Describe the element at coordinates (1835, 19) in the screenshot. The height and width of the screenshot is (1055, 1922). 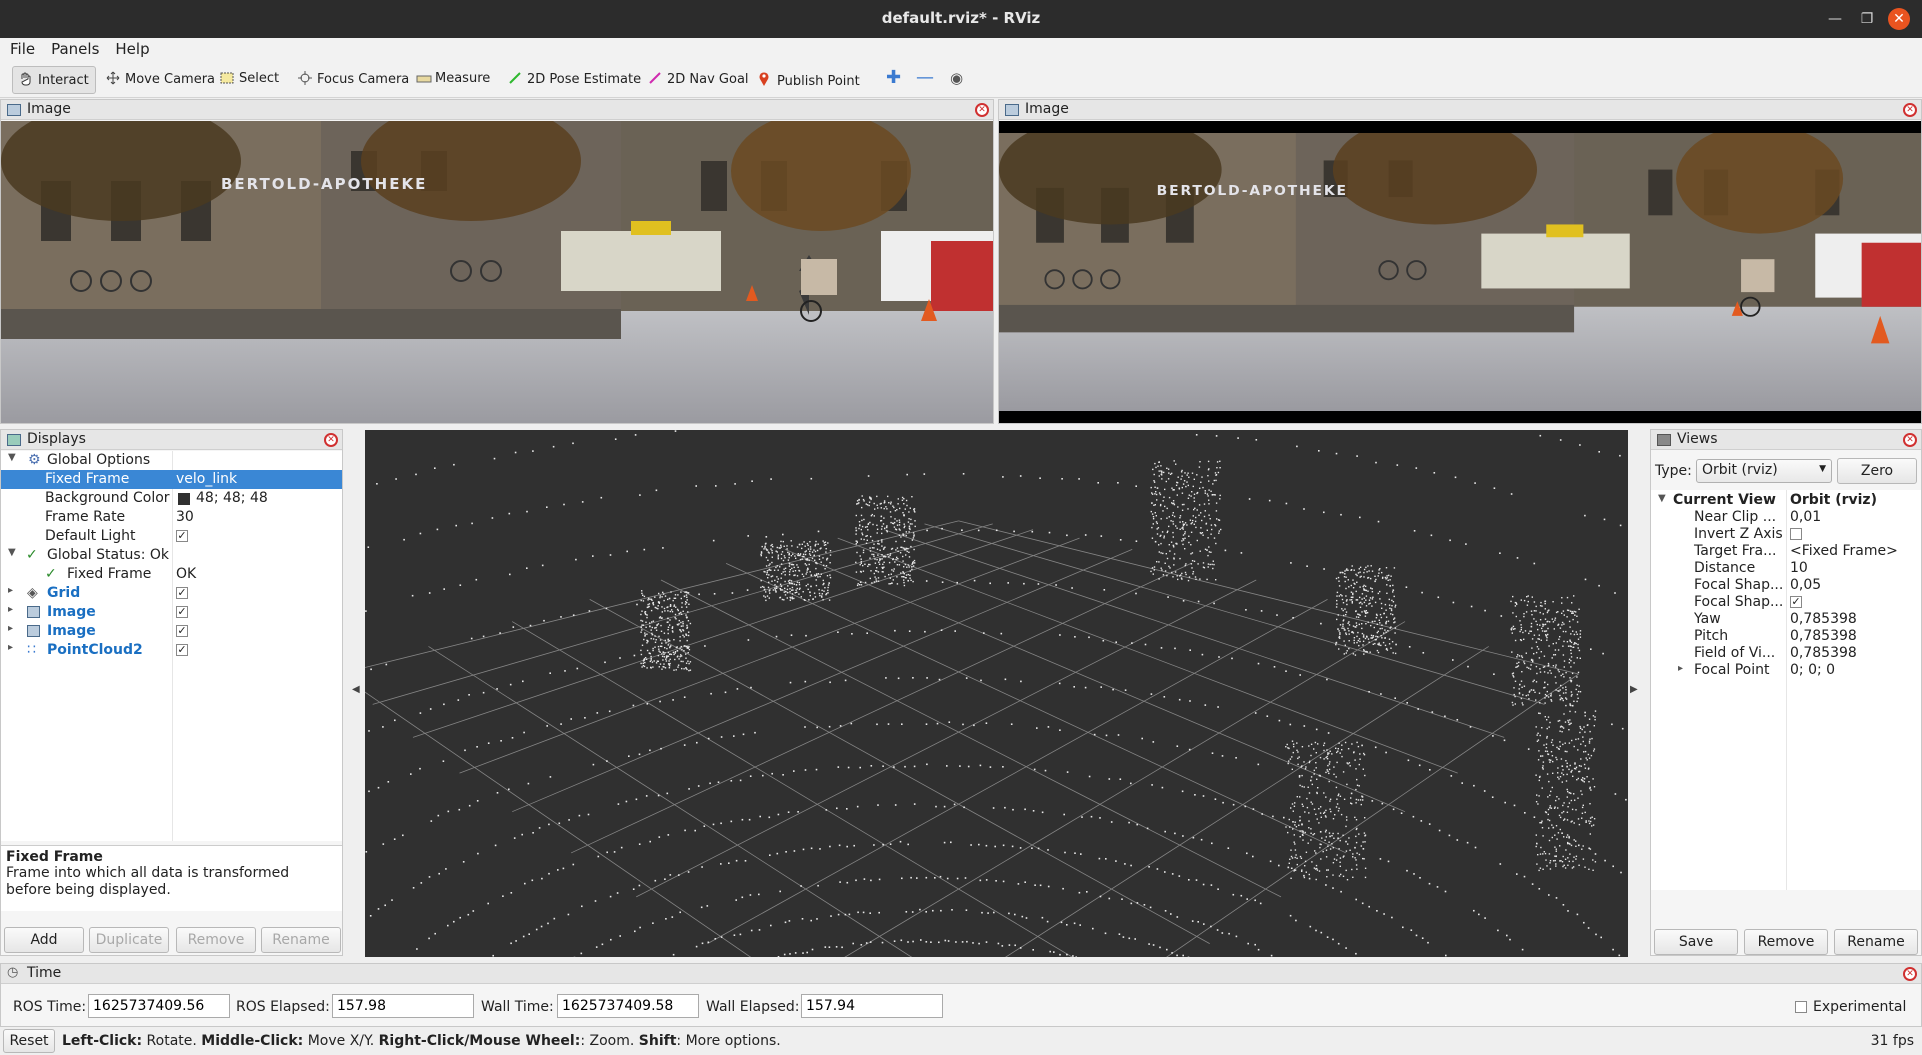
I see `minimize-icon: —` at that location.